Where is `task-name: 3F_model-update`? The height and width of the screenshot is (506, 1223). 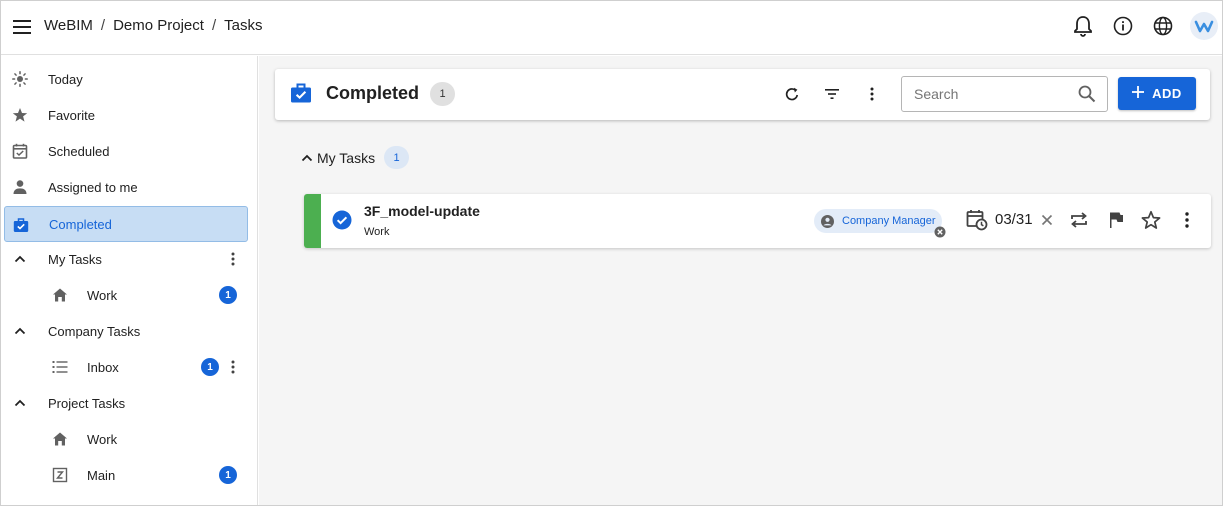 task-name: 3F_model-update is located at coordinates (422, 211).